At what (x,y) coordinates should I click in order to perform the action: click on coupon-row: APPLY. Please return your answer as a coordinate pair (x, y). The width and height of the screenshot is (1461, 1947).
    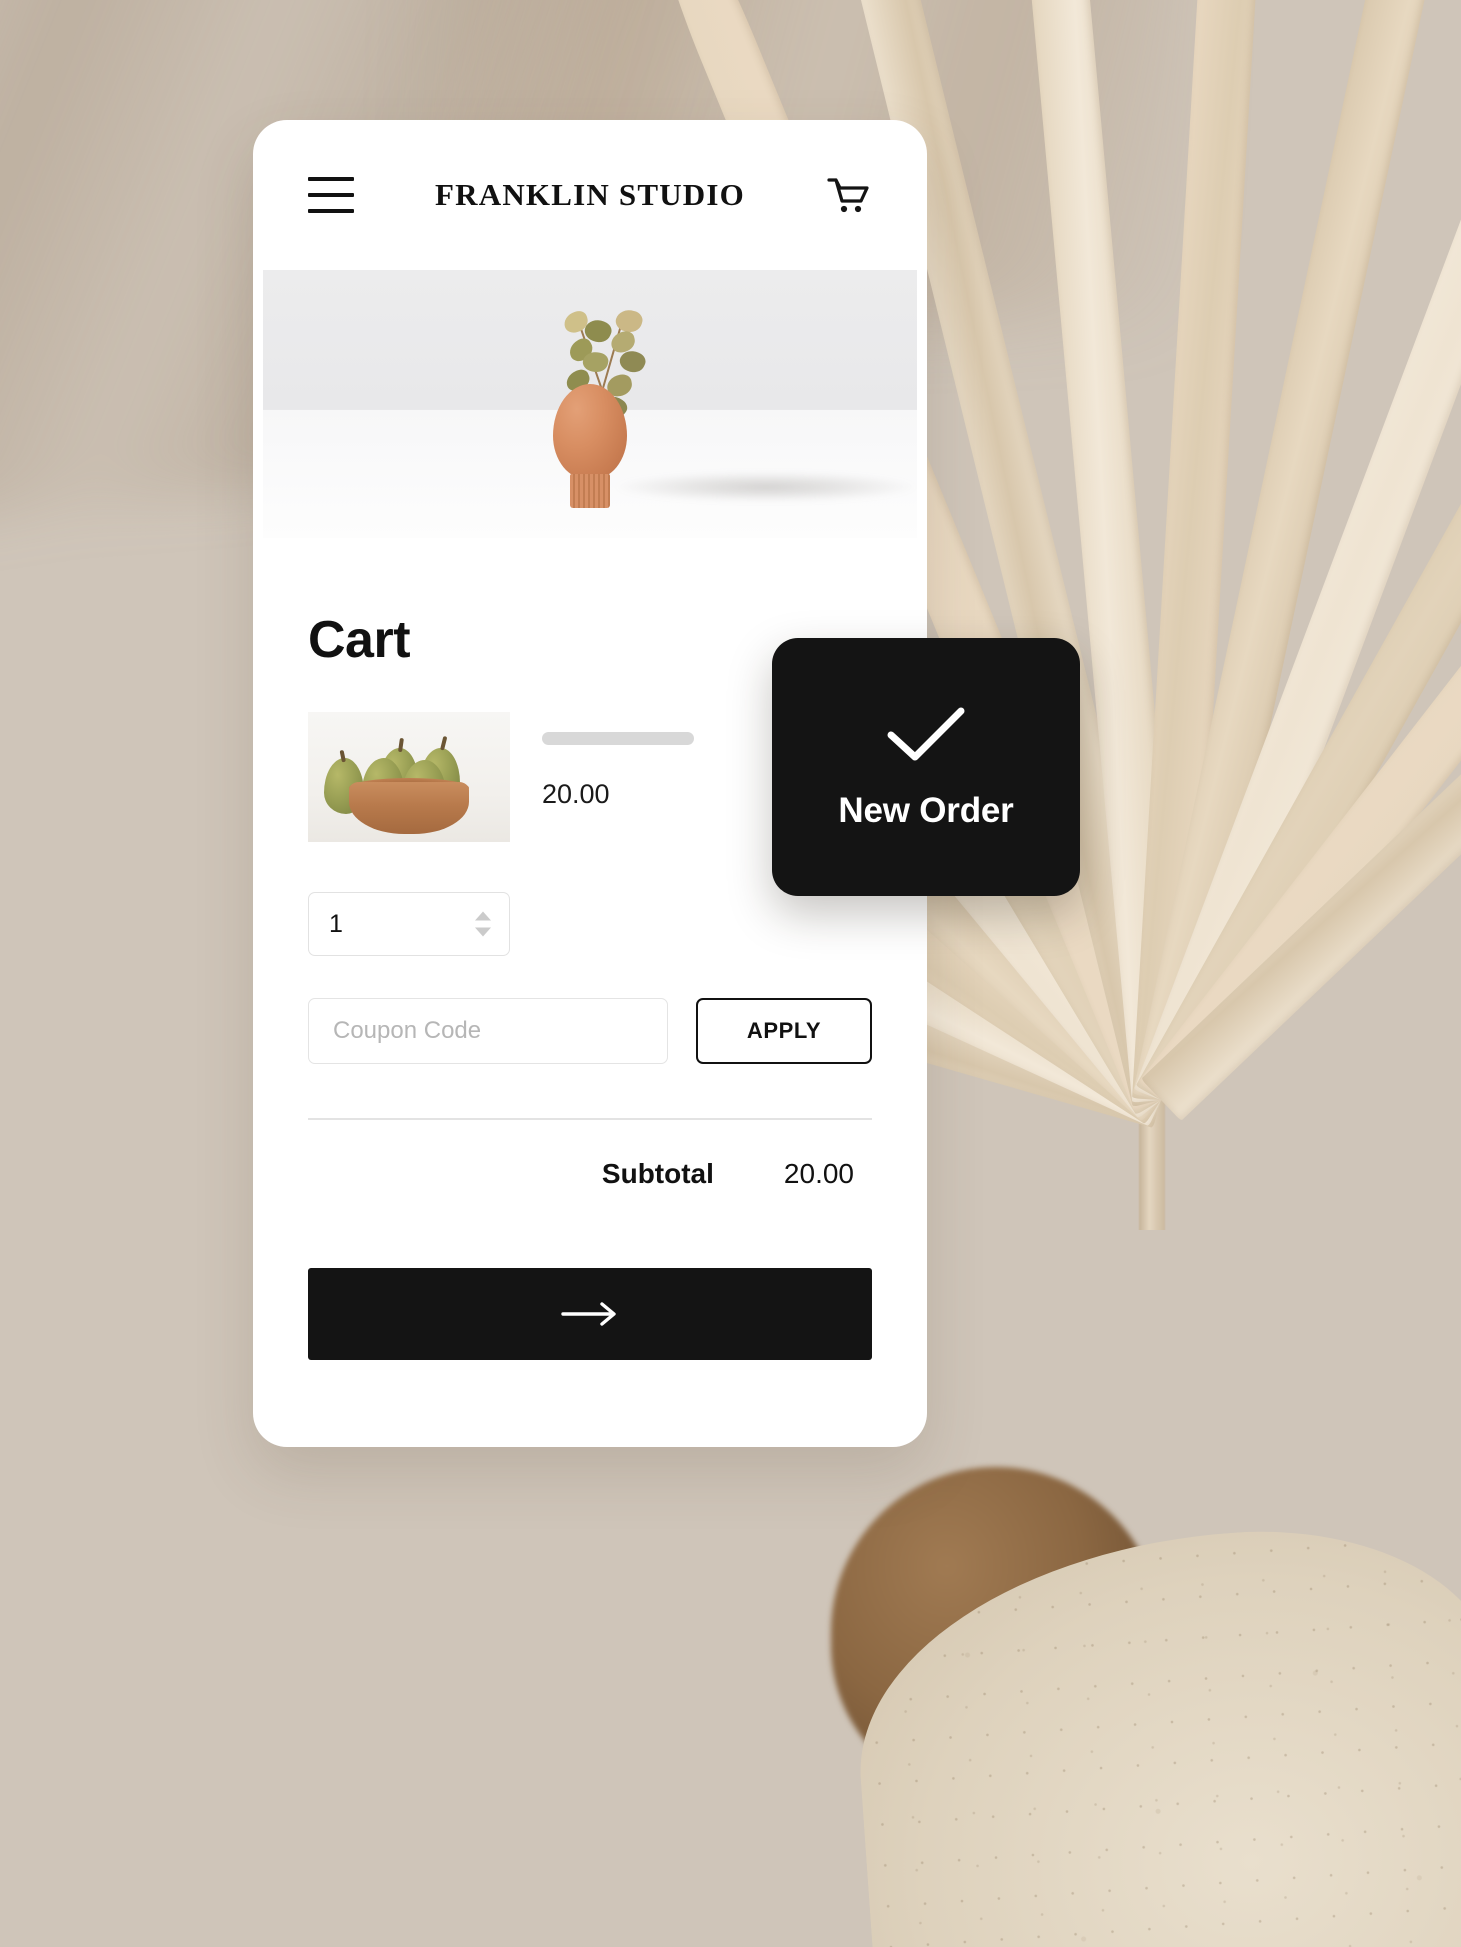
    Looking at the image, I should click on (590, 1031).